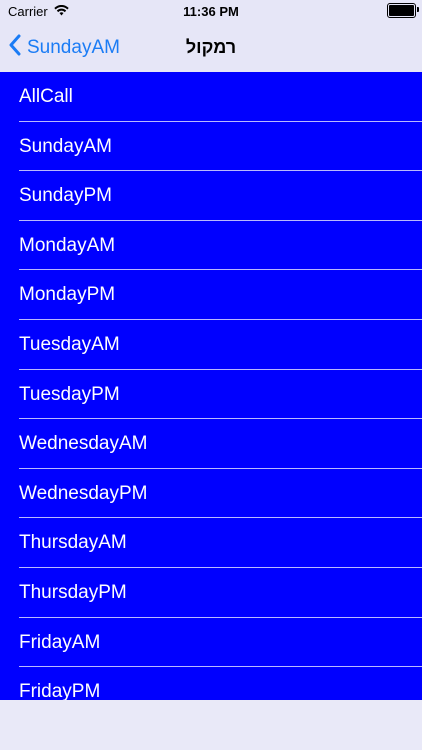 Image resolution: width=422 pixels, height=750 pixels. Describe the element at coordinates (211, 444) in the screenshot. I see `list-item: WednesdayAM` at that location.